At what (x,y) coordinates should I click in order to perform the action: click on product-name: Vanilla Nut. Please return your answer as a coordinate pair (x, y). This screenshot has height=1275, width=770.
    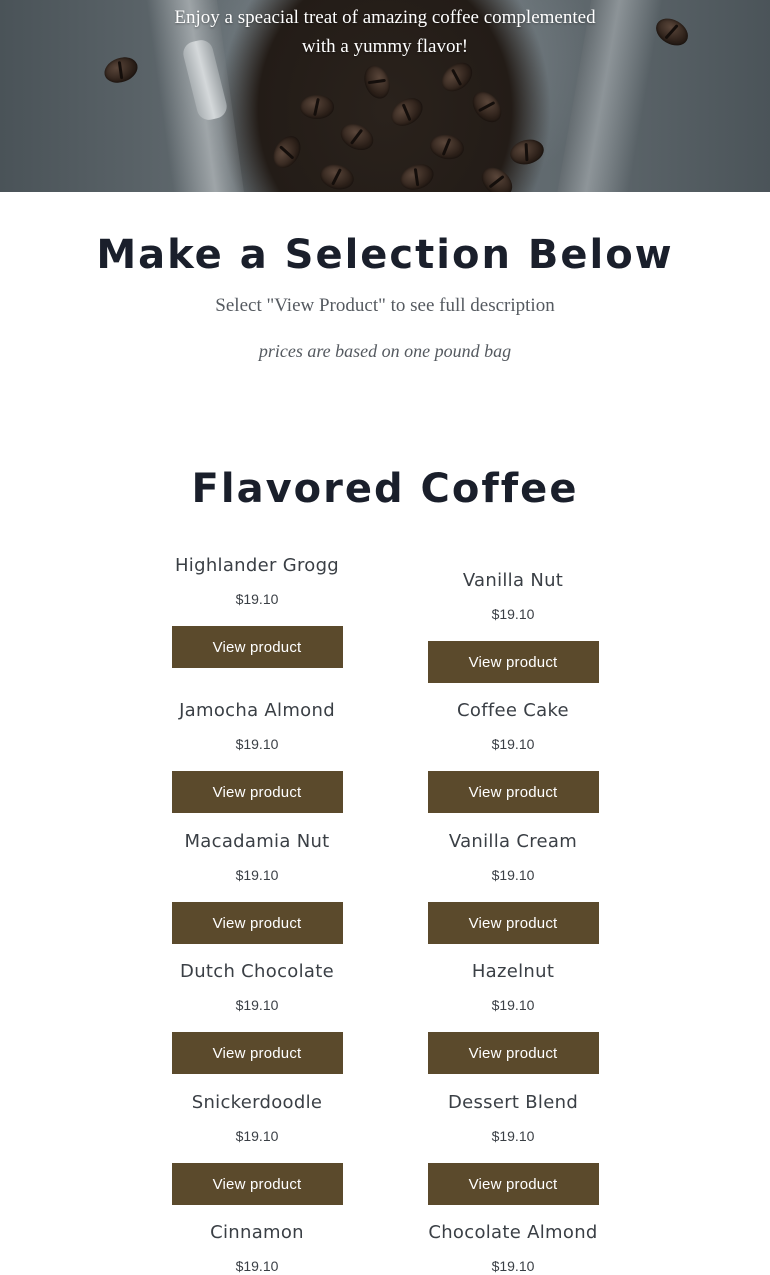
    Looking at the image, I should click on (513, 580).